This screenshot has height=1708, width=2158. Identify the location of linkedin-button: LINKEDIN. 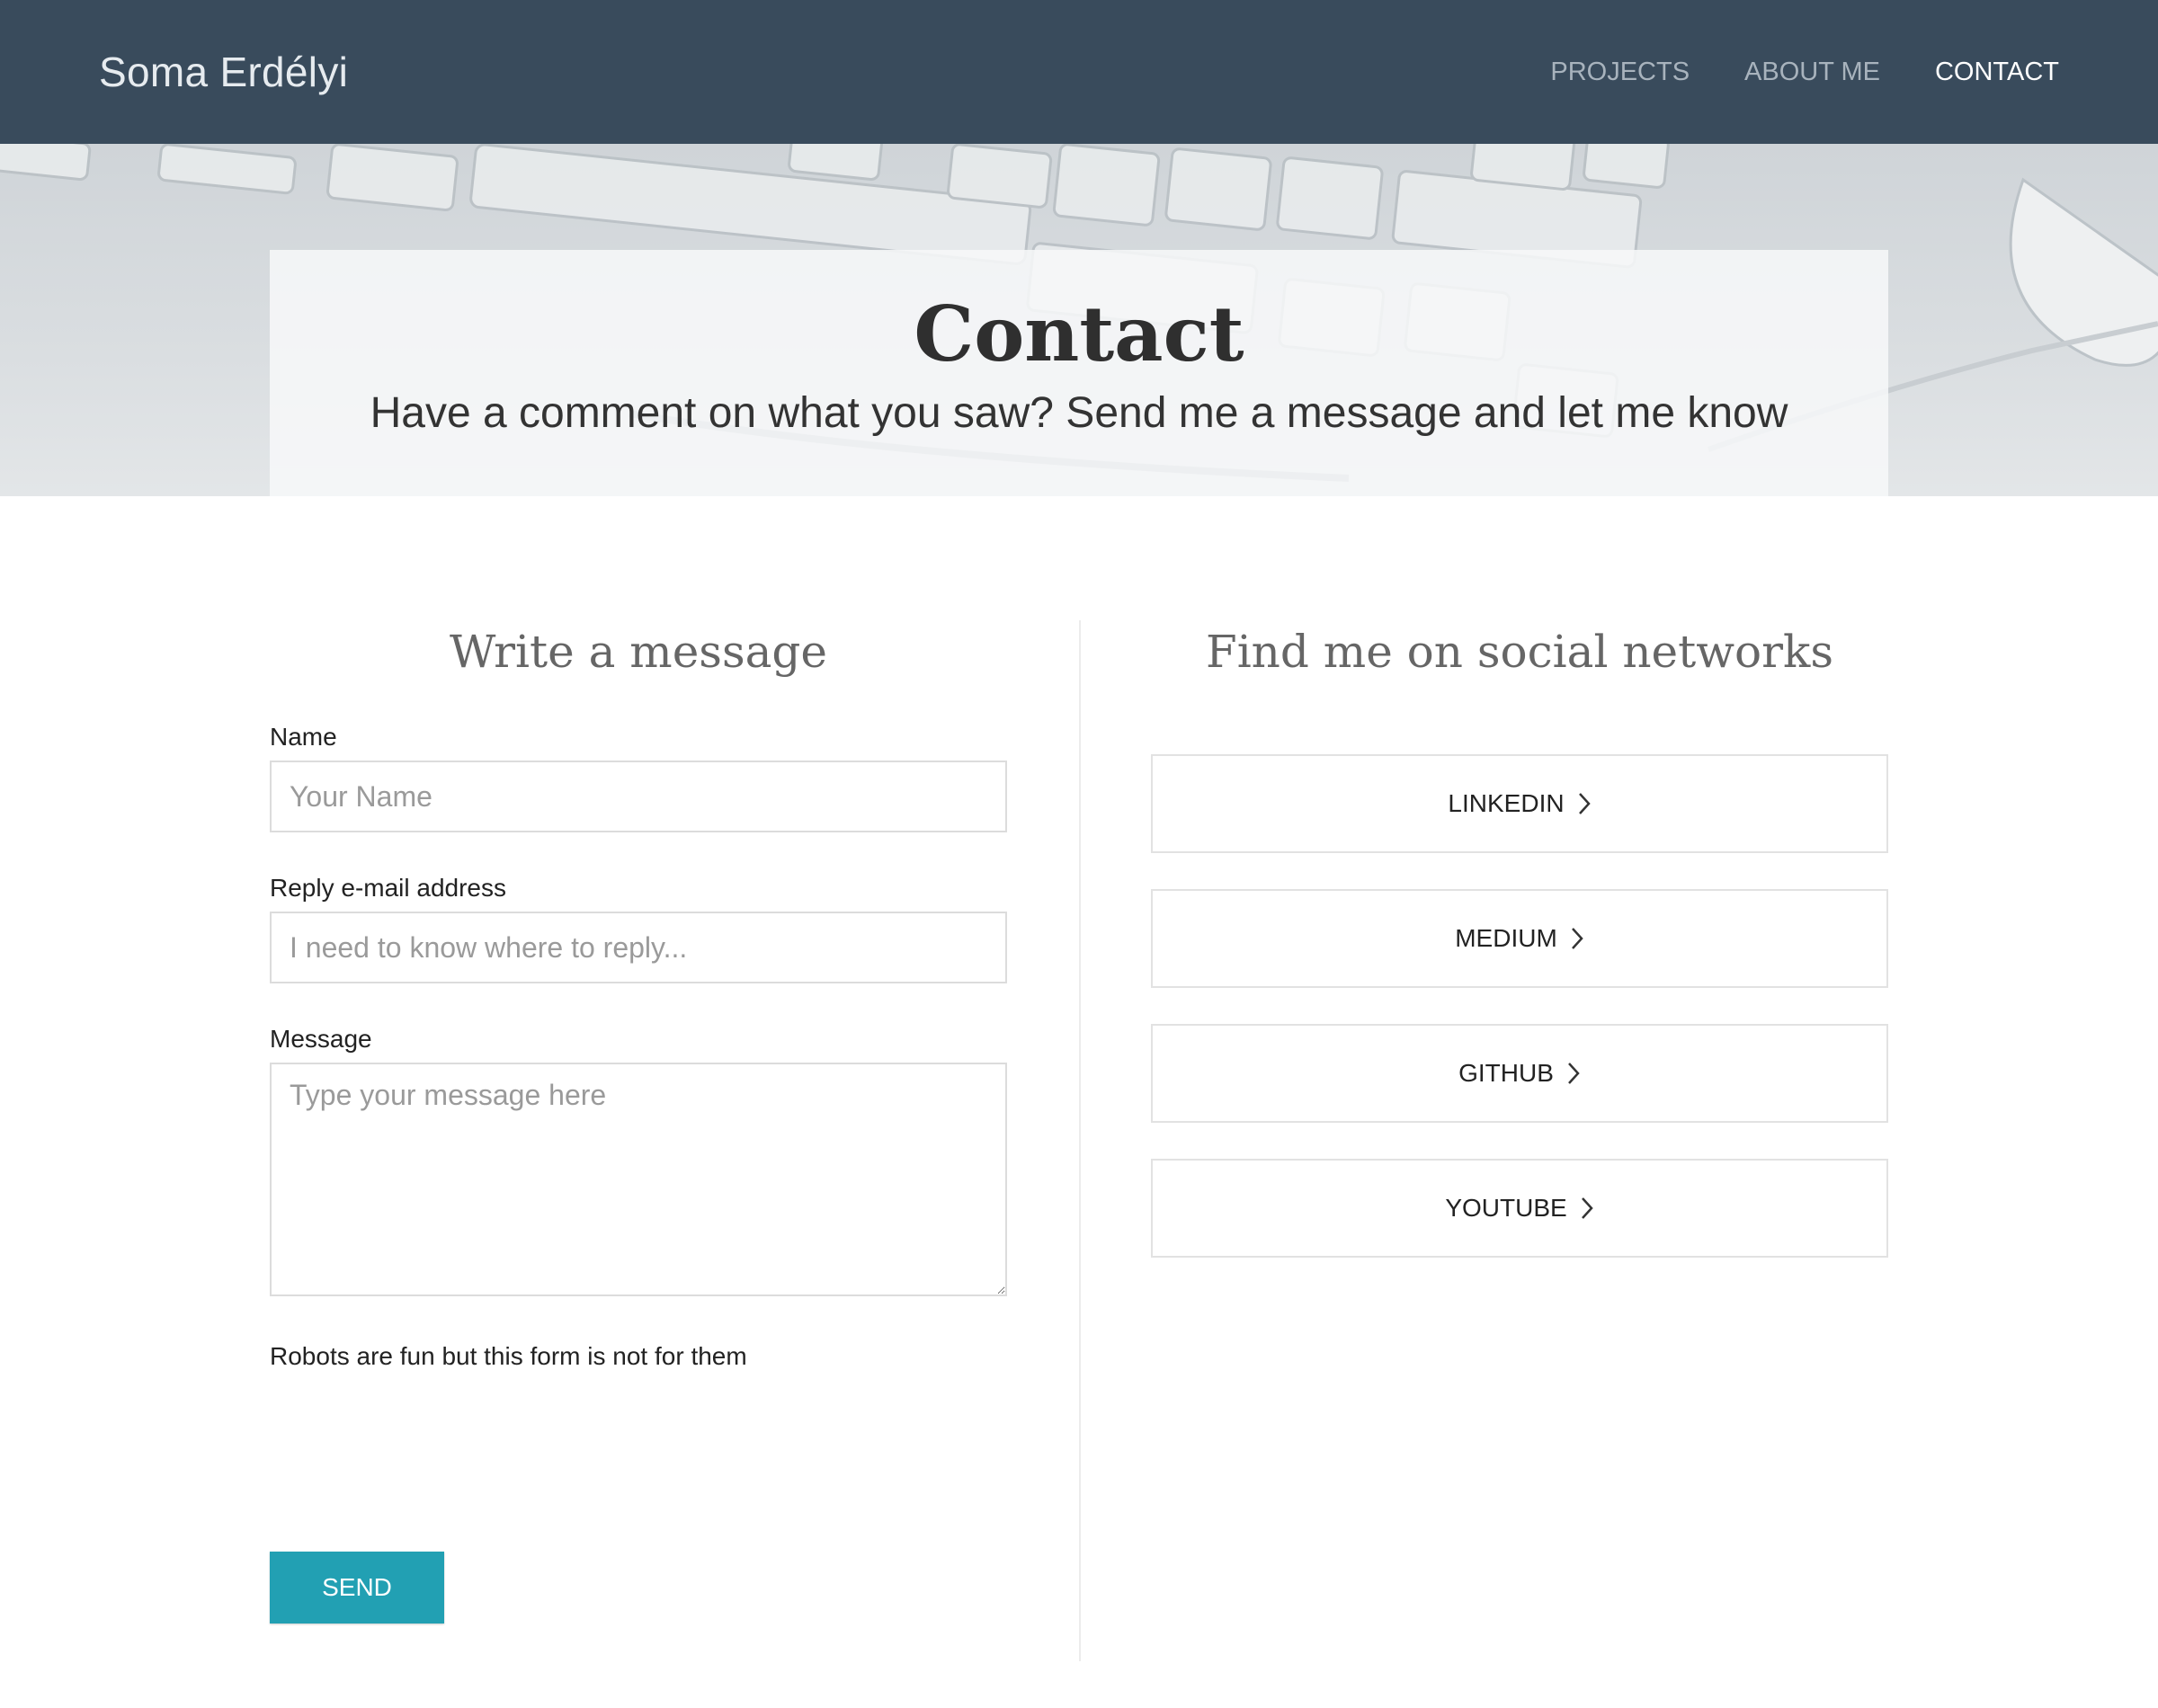
(1519, 803).